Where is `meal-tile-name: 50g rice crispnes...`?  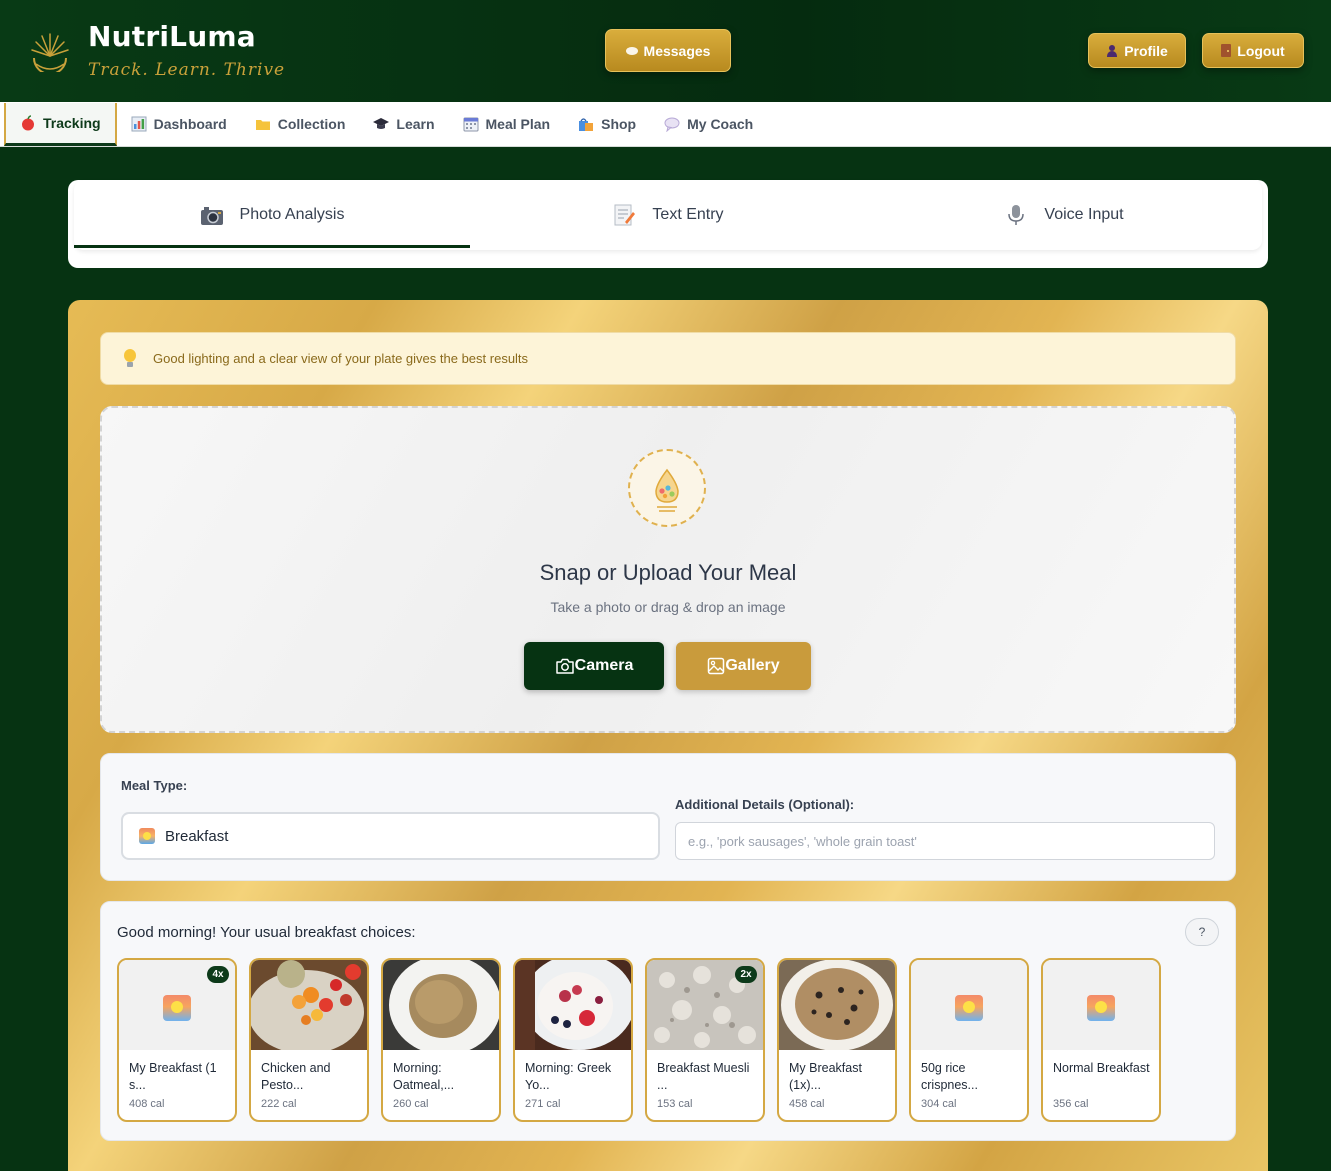
meal-tile-name: 50g rice crispnes... is located at coordinates (949, 1076).